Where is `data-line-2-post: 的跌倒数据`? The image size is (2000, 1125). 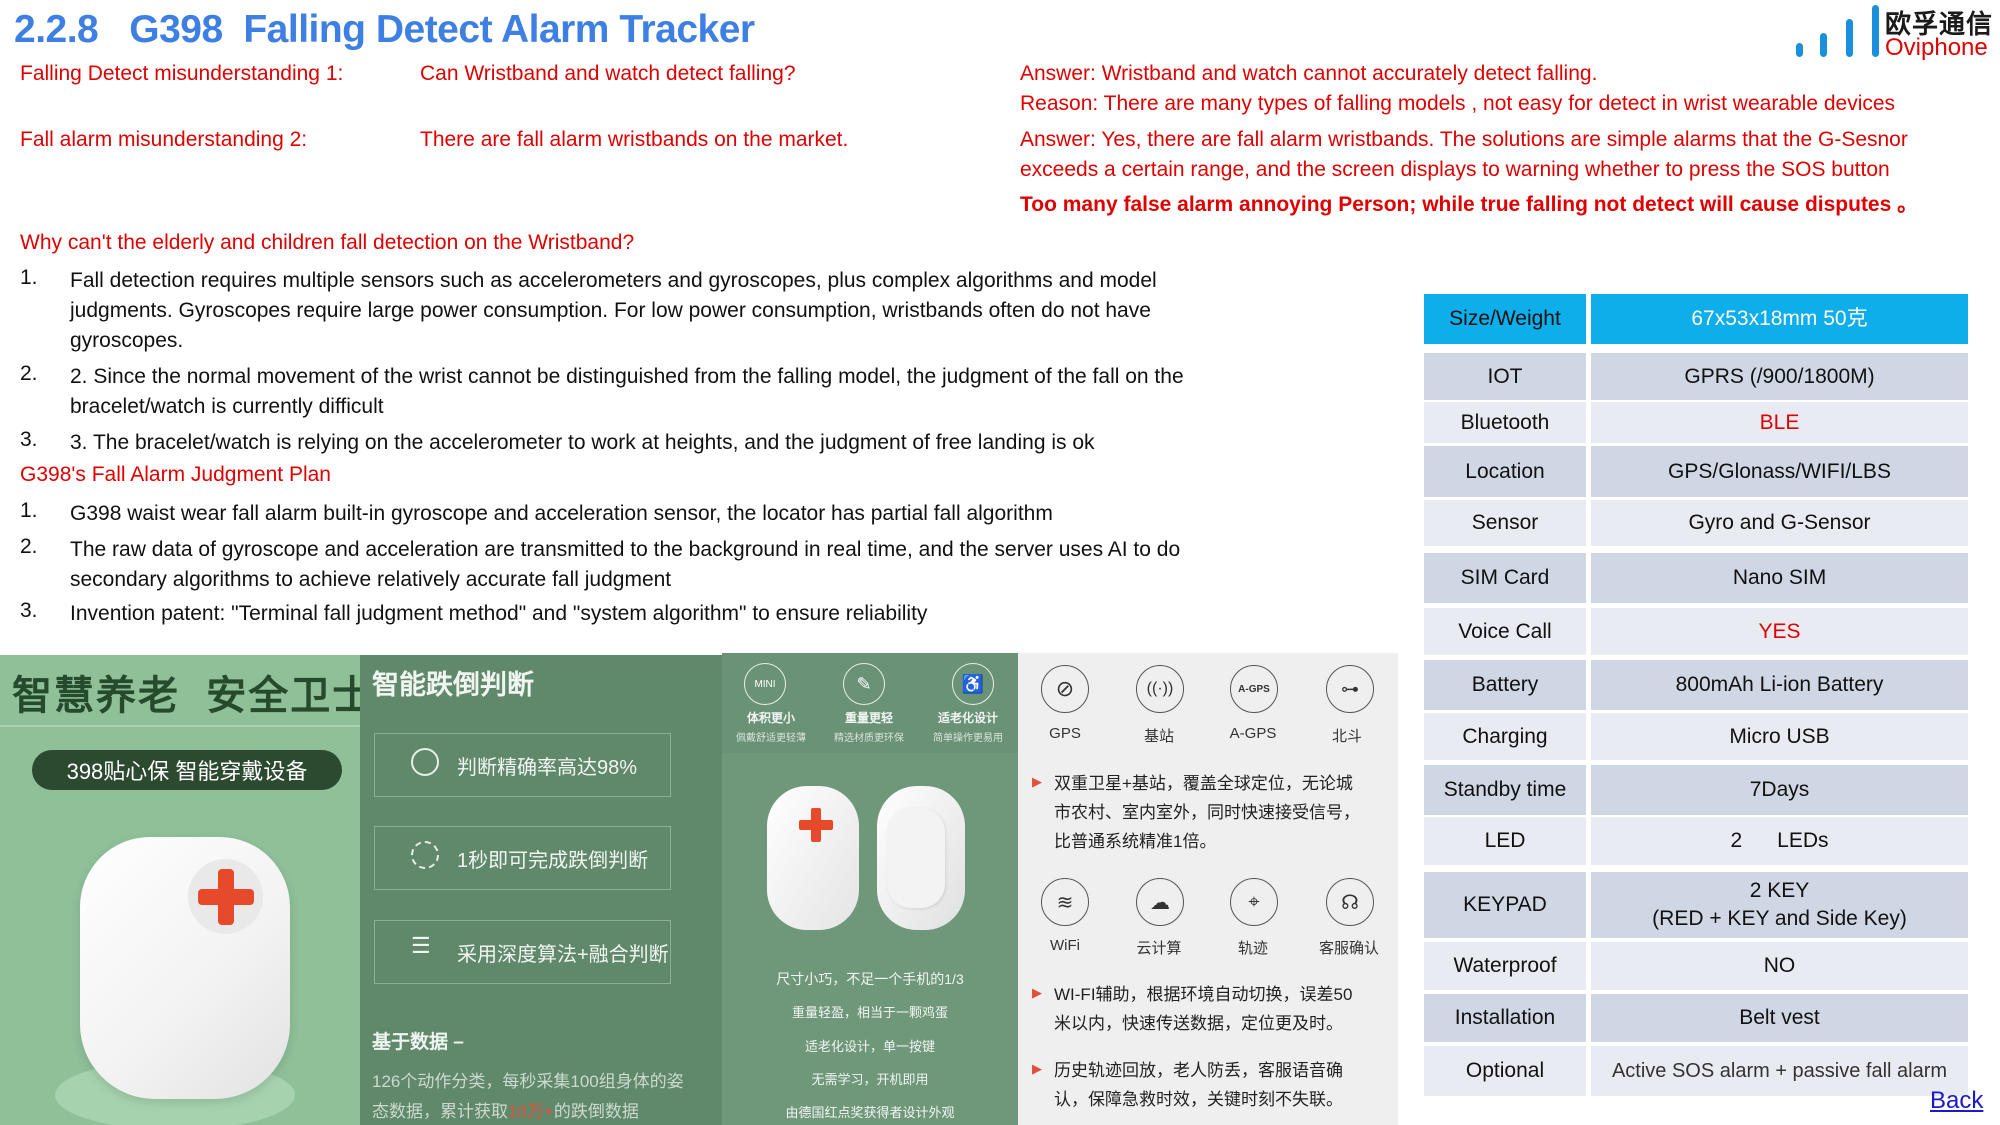
data-line-2-post: 的跌倒数据 is located at coordinates (596, 1111).